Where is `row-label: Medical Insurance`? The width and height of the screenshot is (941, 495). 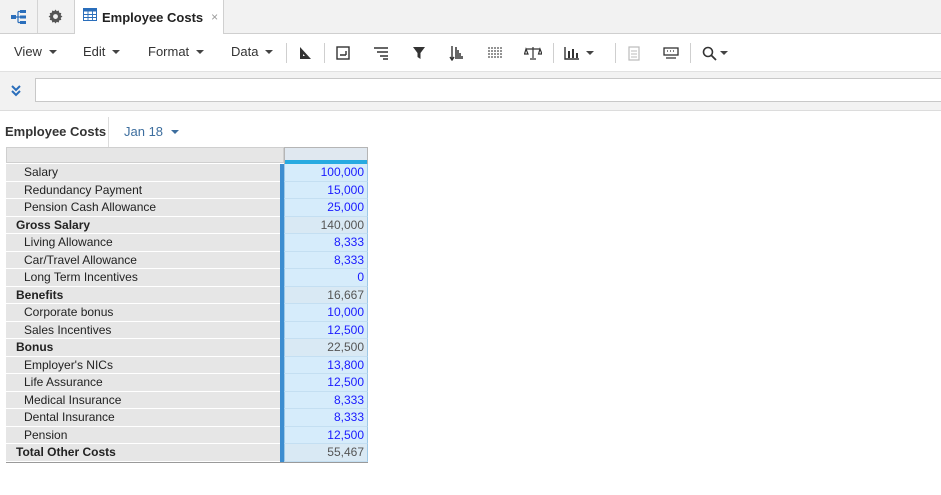
row-label: Medical Insurance is located at coordinates (143, 400).